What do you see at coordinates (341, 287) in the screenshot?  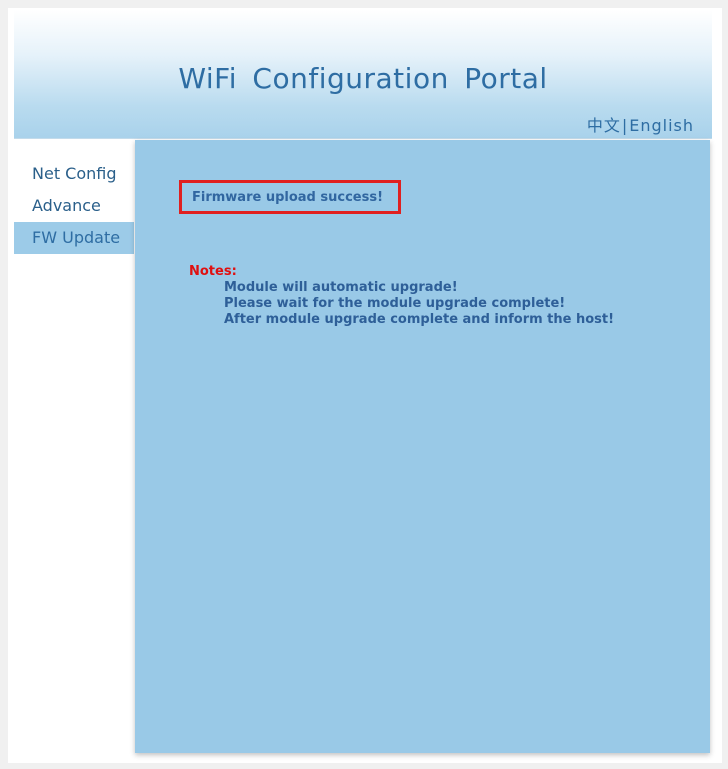 I see `note-line: Module will automatic upgrade!` at bounding box center [341, 287].